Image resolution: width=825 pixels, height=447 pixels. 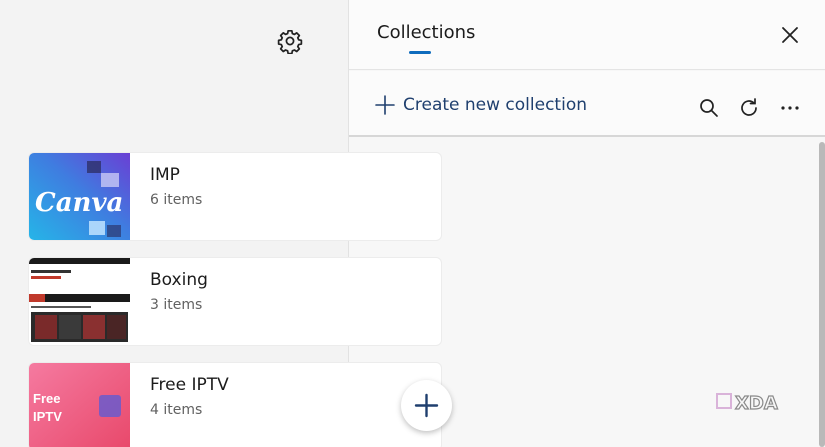 What do you see at coordinates (165, 175) in the screenshot?
I see `collection-name: IMP` at bounding box center [165, 175].